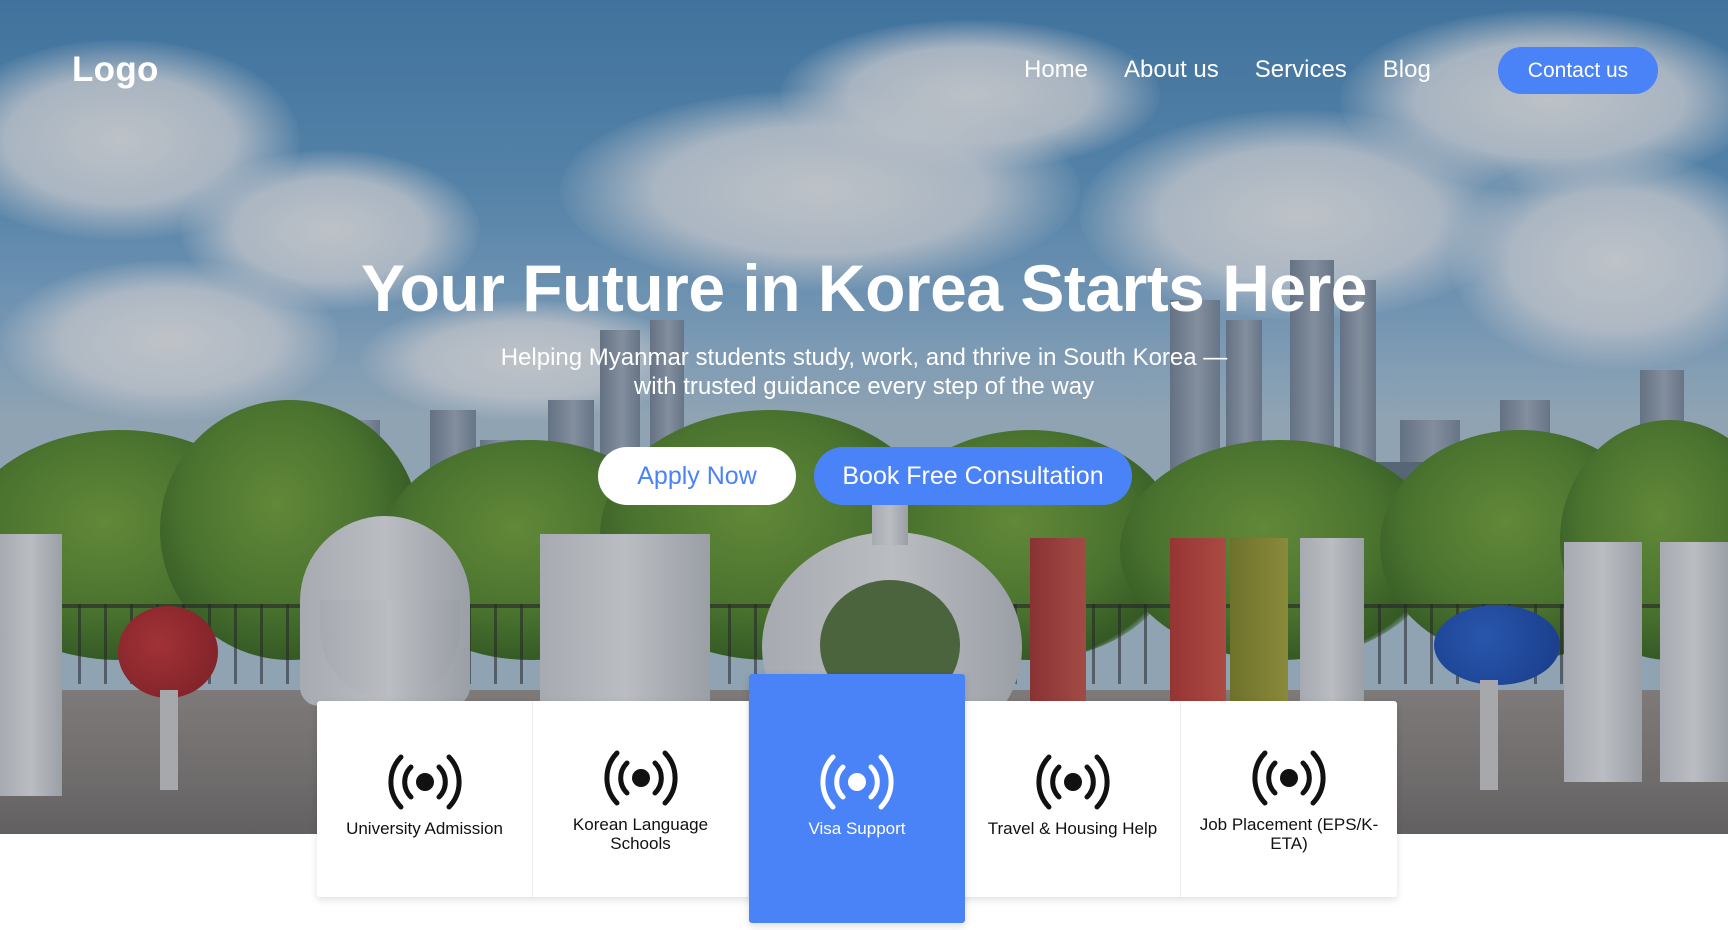  I want to click on service-card-travel-housing-help: Travel & Housing Help, so click(1073, 799).